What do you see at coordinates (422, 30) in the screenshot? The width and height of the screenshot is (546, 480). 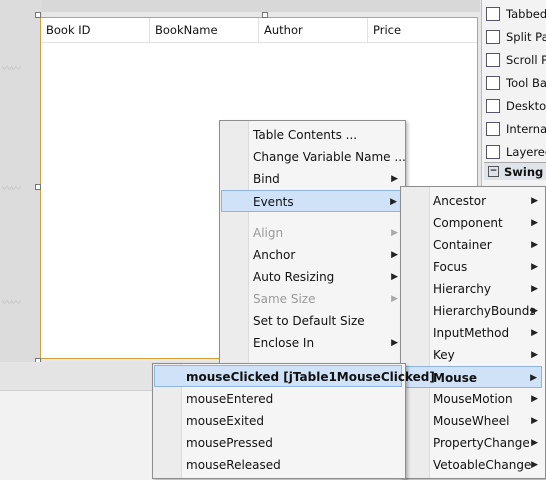 I see `column-header-price: Price` at bounding box center [422, 30].